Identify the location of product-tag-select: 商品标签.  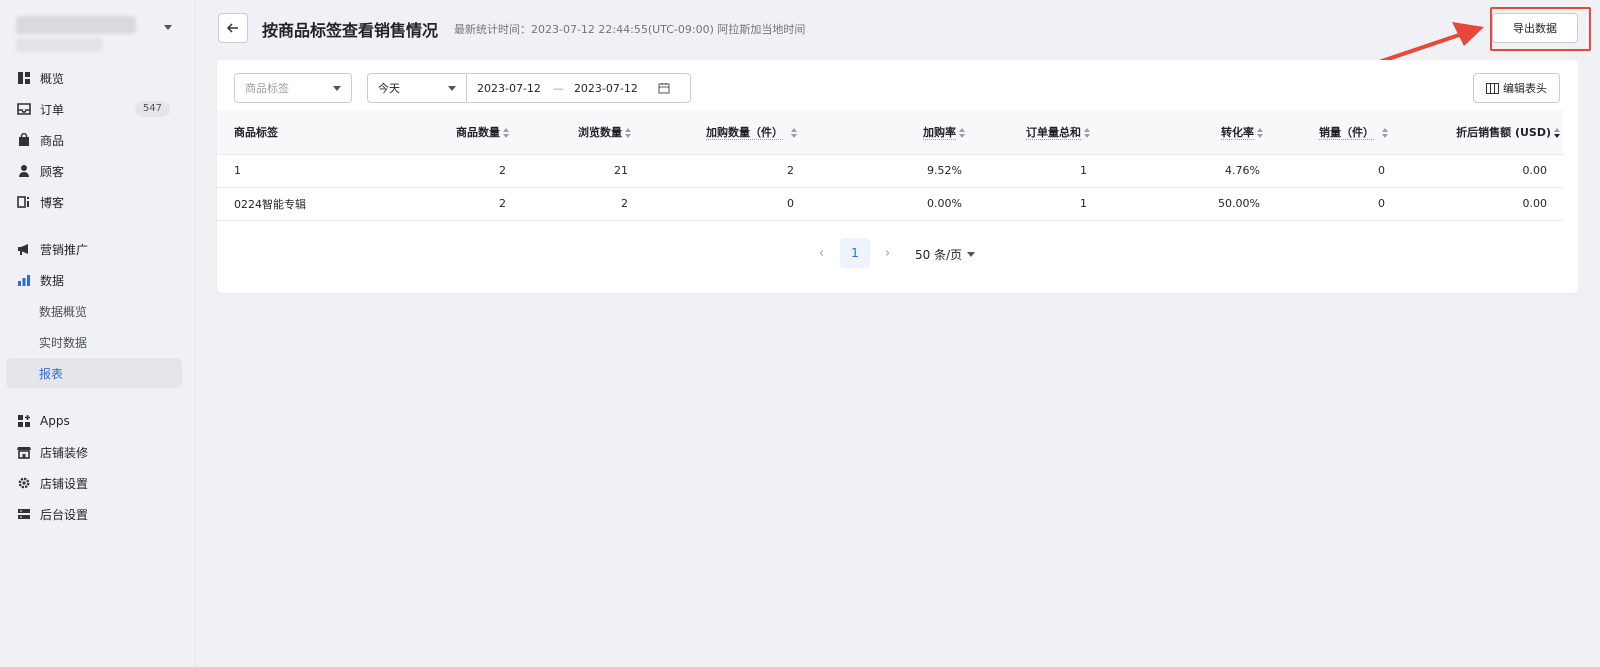
(293, 88).